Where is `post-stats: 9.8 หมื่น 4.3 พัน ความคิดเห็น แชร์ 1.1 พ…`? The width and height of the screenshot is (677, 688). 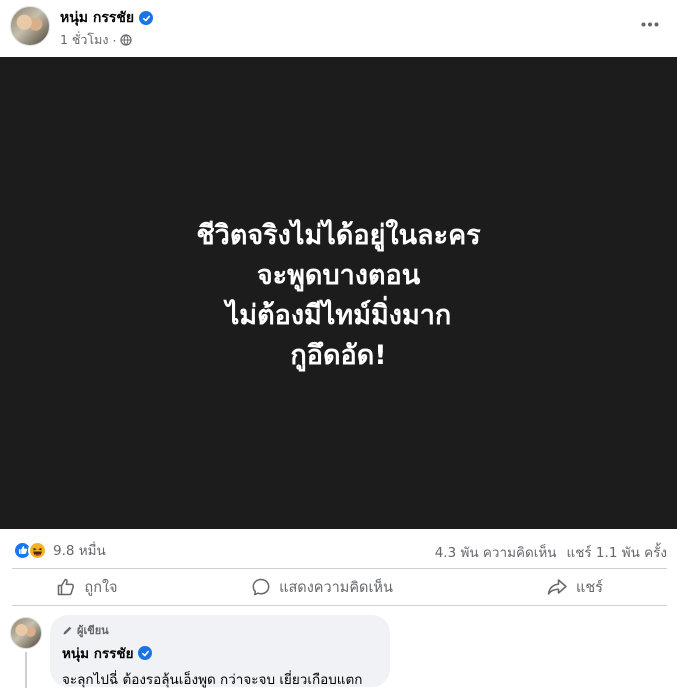
post-stats: 9.8 หมื่น 4.3 พัน ความคิดเห็น แชร์ 1.1 พ… is located at coordinates (338, 549).